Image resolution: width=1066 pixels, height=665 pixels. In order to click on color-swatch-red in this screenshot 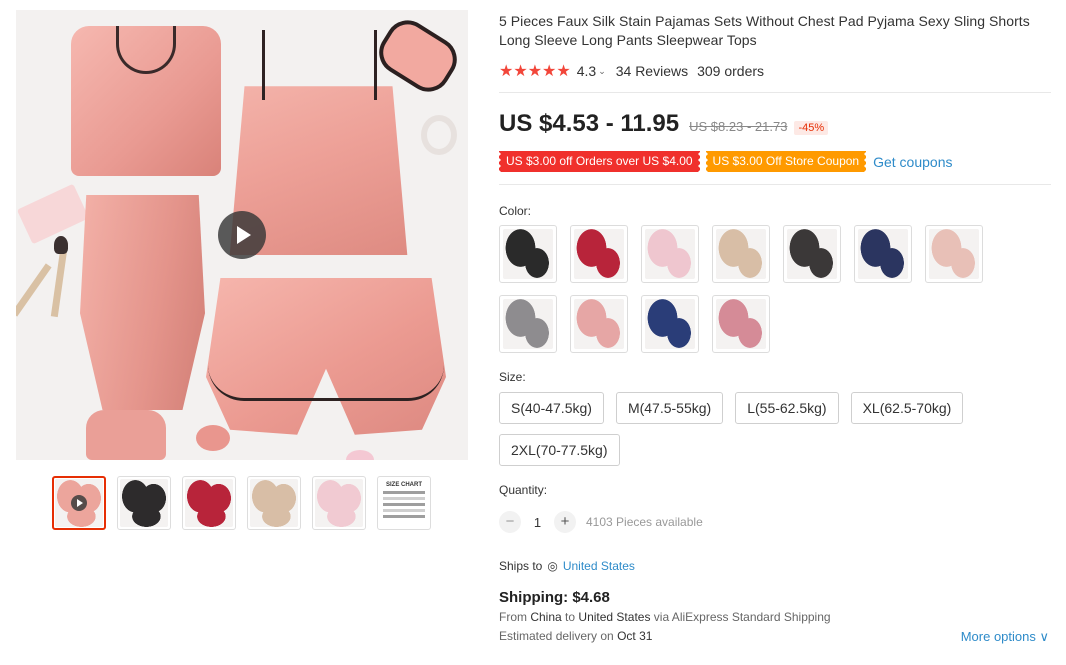, I will do `click(599, 254)`.